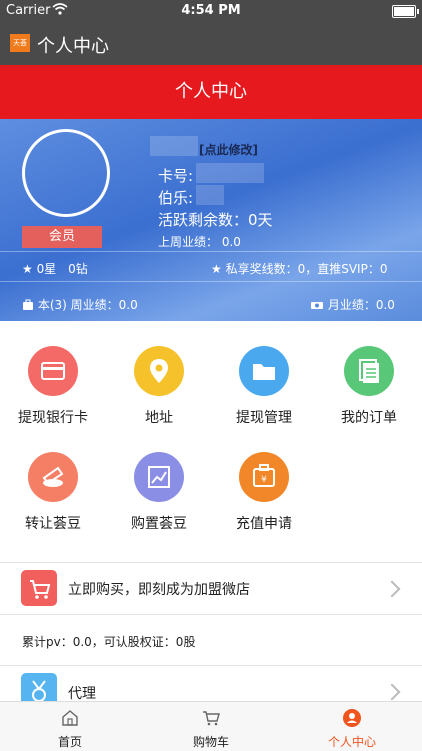 This screenshot has width=422, height=751. What do you see at coordinates (211, 640) in the screenshot?
I see `pv-row: 累计pv：0.0，可认股权证：0股` at bounding box center [211, 640].